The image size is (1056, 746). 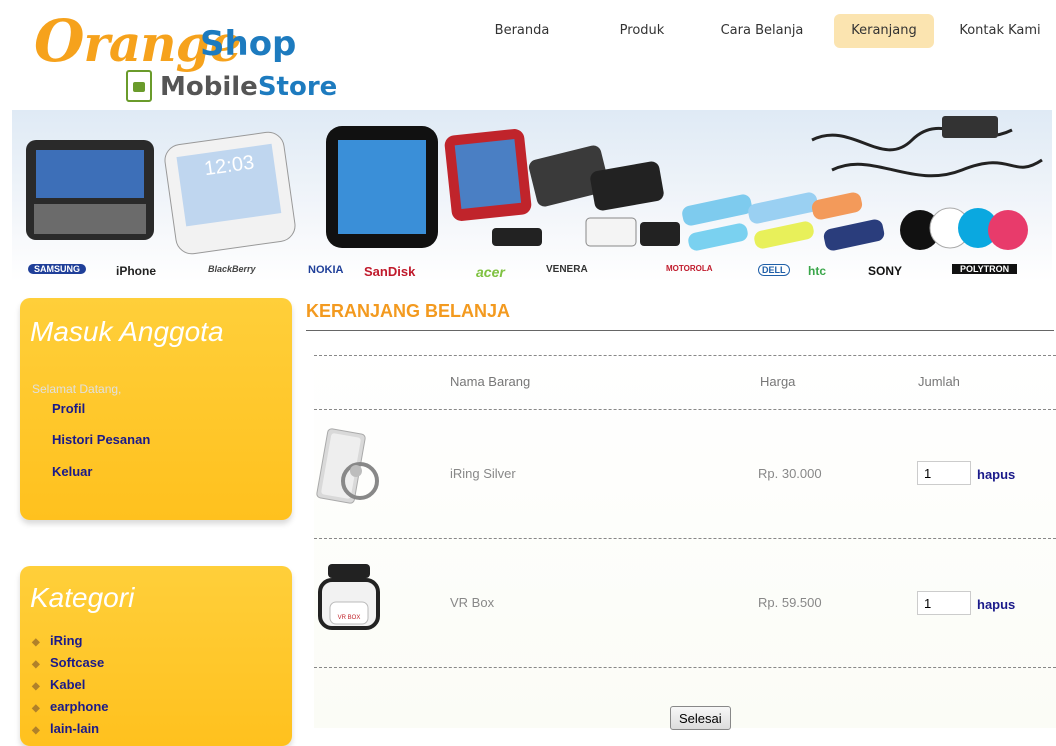 I want to click on category-panel-title: Kategori, so click(x=82, y=597).